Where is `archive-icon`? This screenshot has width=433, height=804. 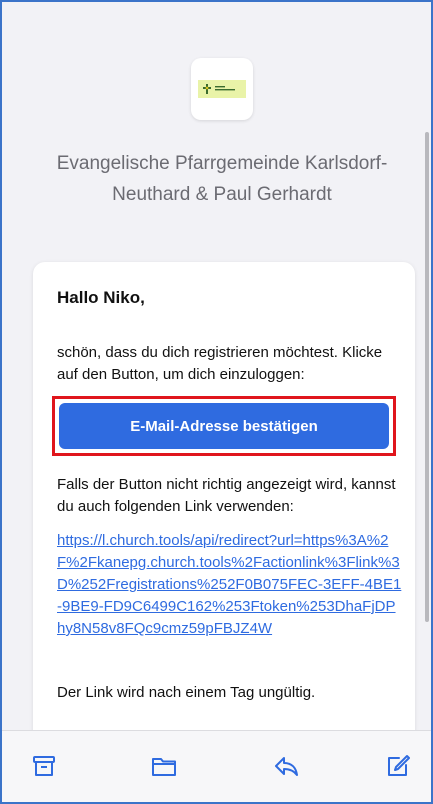
archive-icon is located at coordinates (44, 766).